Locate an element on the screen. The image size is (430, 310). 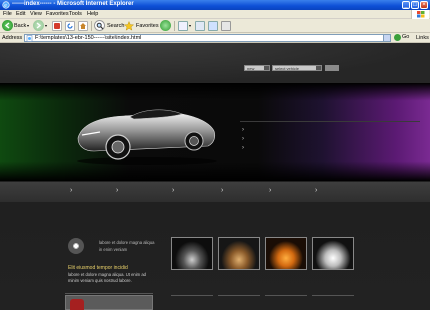
back-label: Back is located at coordinates (20, 26).